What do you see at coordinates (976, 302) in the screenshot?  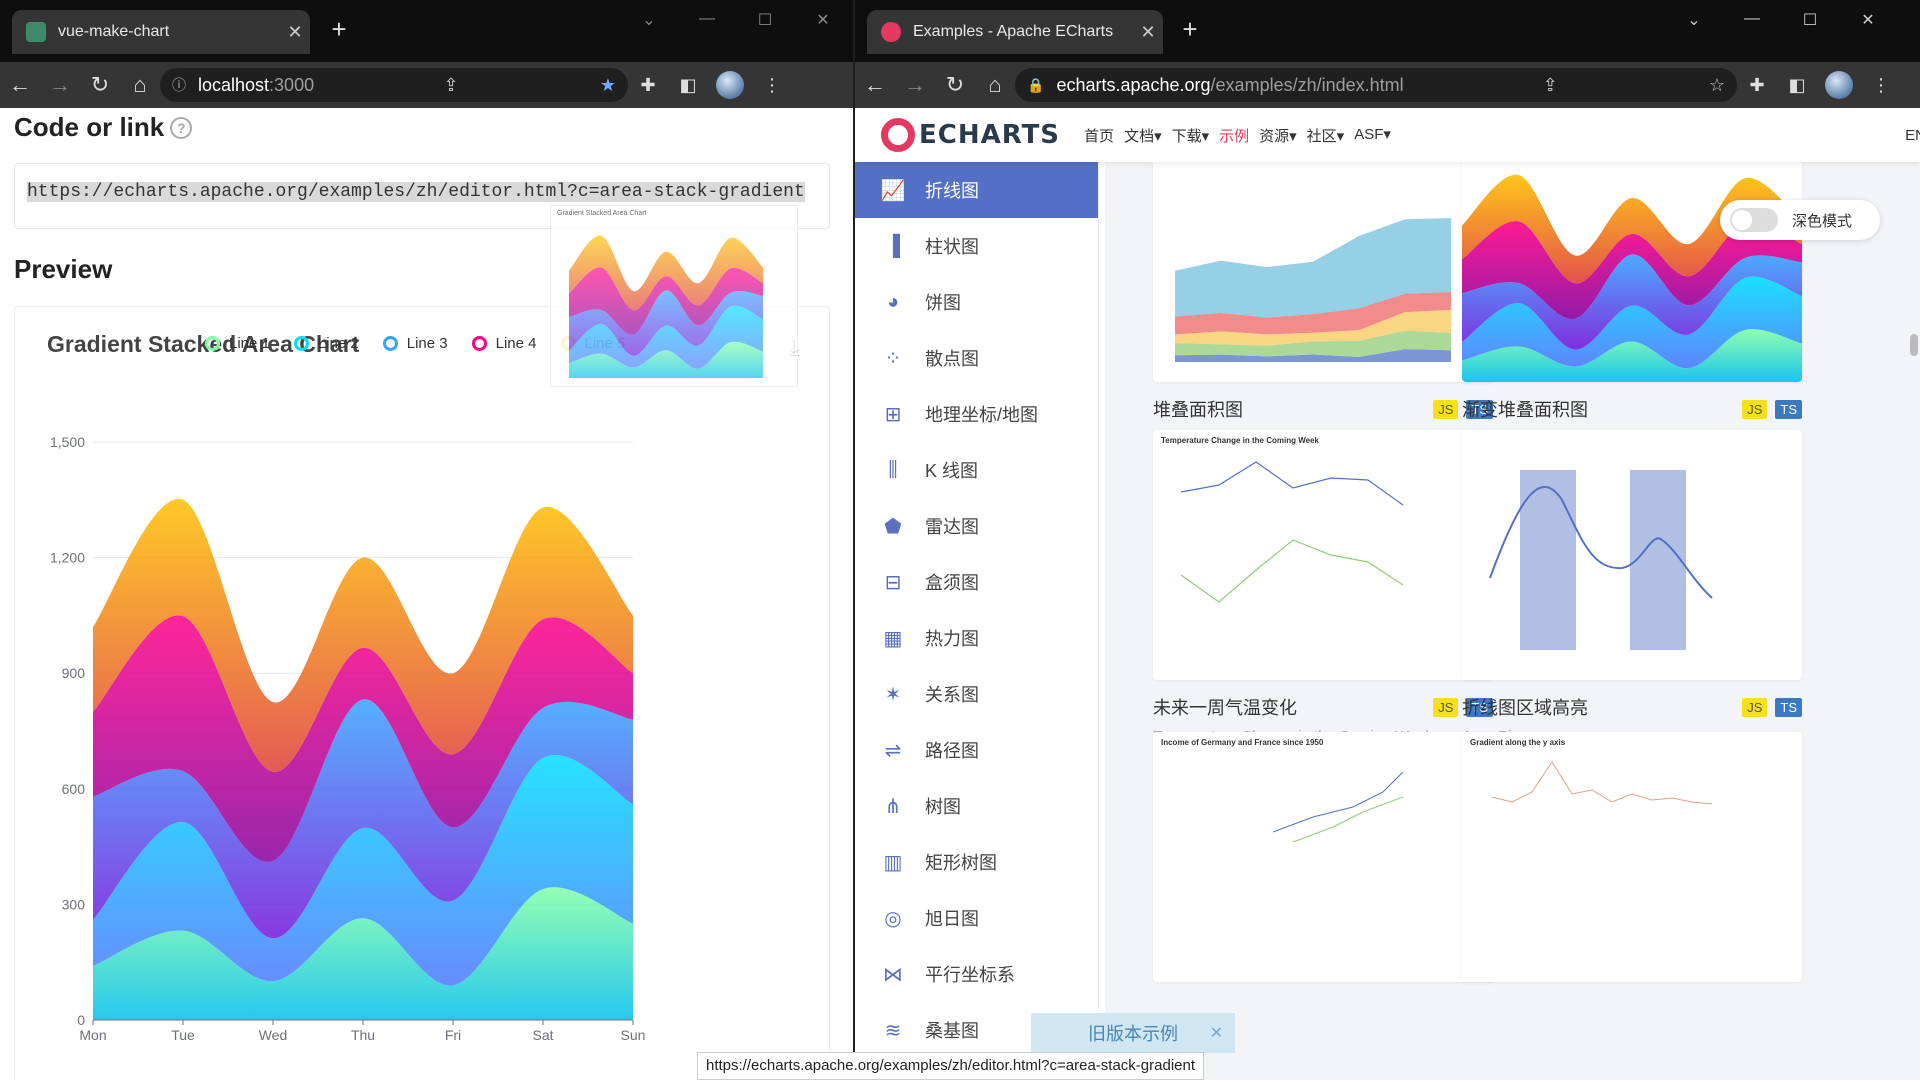 I see `sidebar-item: ◕ 饼图` at bounding box center [976, 302].